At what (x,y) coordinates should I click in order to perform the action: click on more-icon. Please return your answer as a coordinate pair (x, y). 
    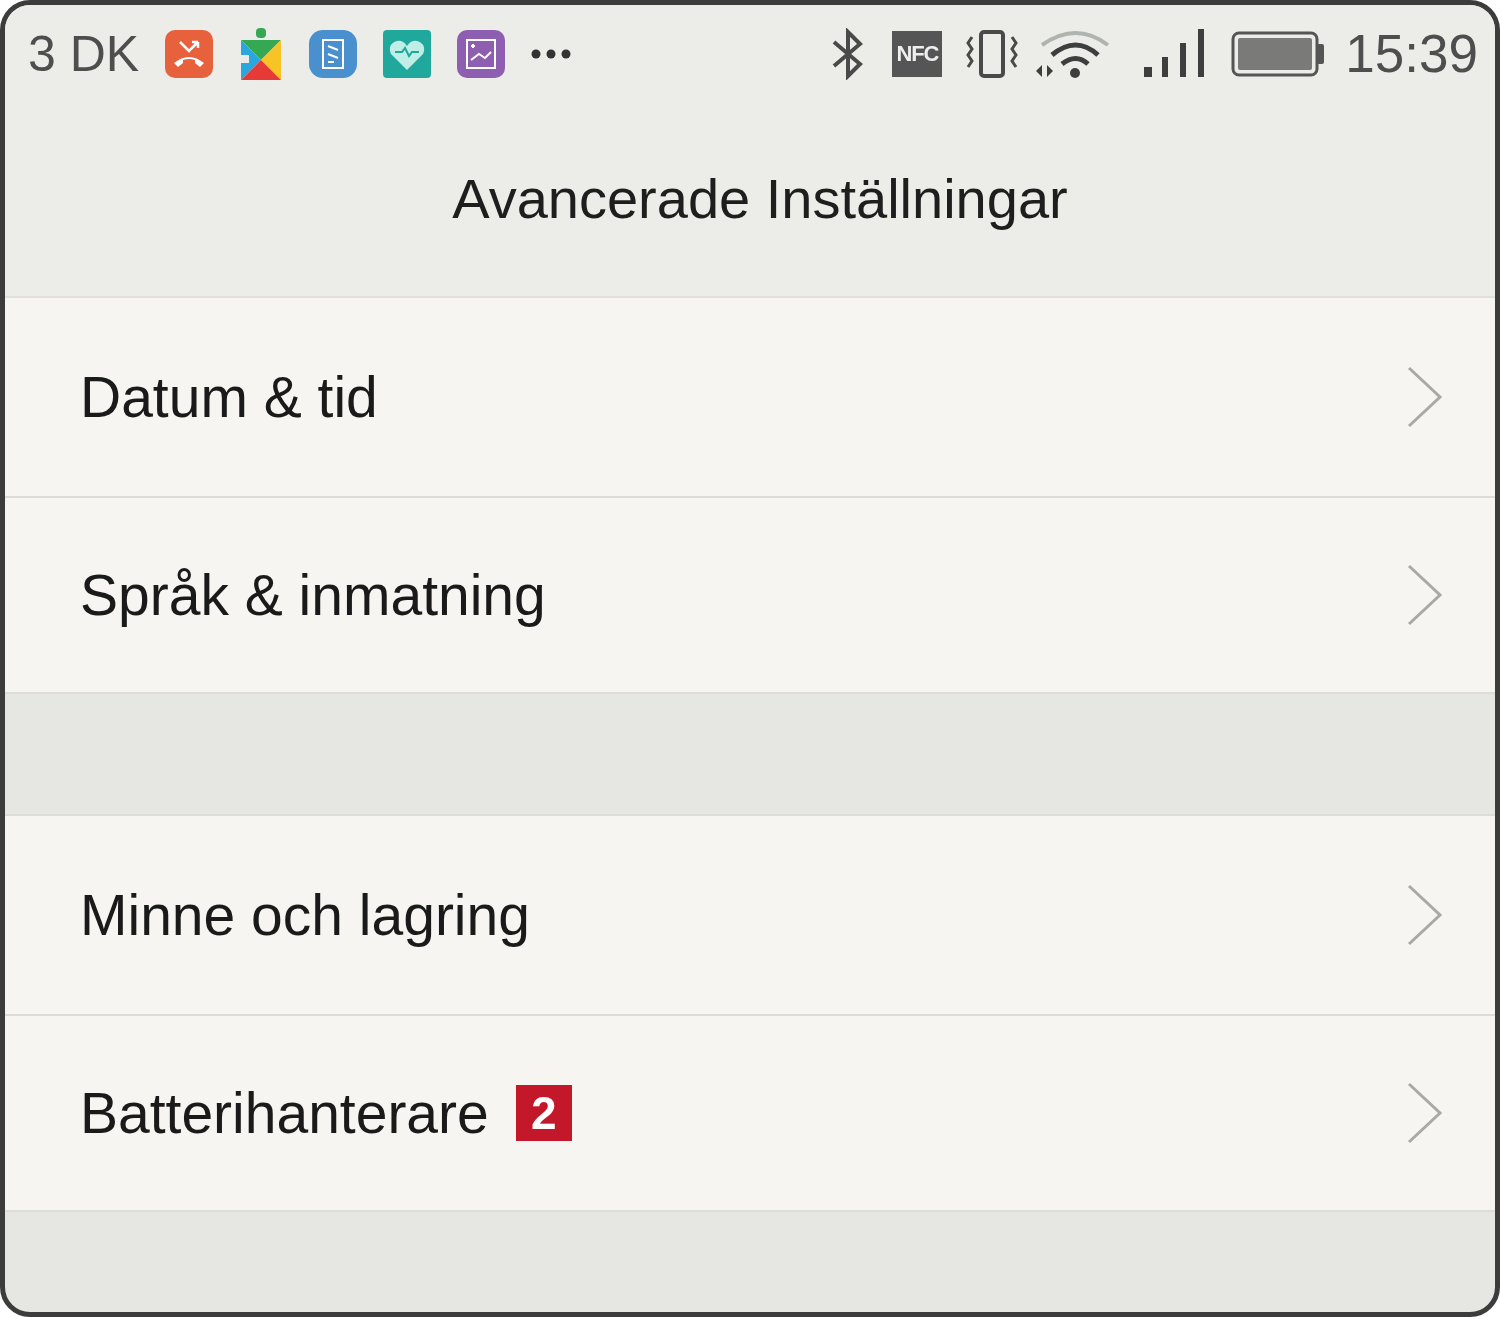
    Looking at the image, I should click on (551, 53).